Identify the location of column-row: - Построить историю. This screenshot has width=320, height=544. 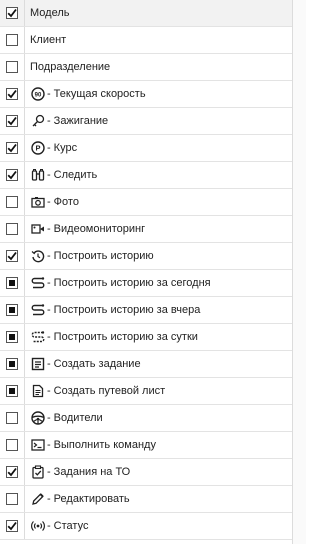
(146, 256).